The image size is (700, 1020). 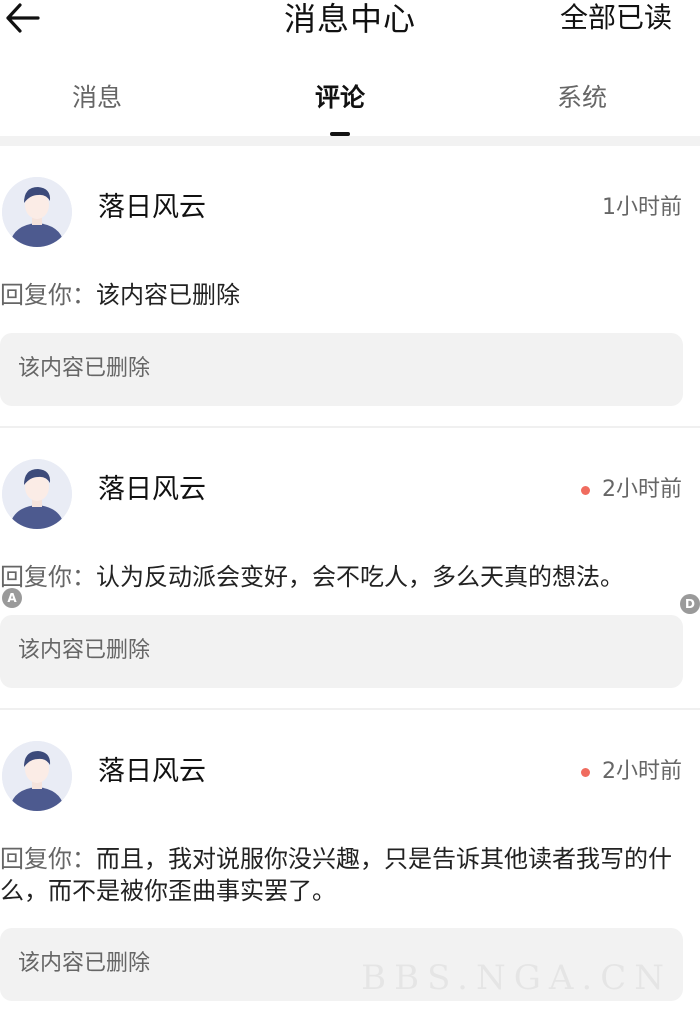 I want to click on tab-bar: 消息 评论 系统, so click(x=350, y=99).